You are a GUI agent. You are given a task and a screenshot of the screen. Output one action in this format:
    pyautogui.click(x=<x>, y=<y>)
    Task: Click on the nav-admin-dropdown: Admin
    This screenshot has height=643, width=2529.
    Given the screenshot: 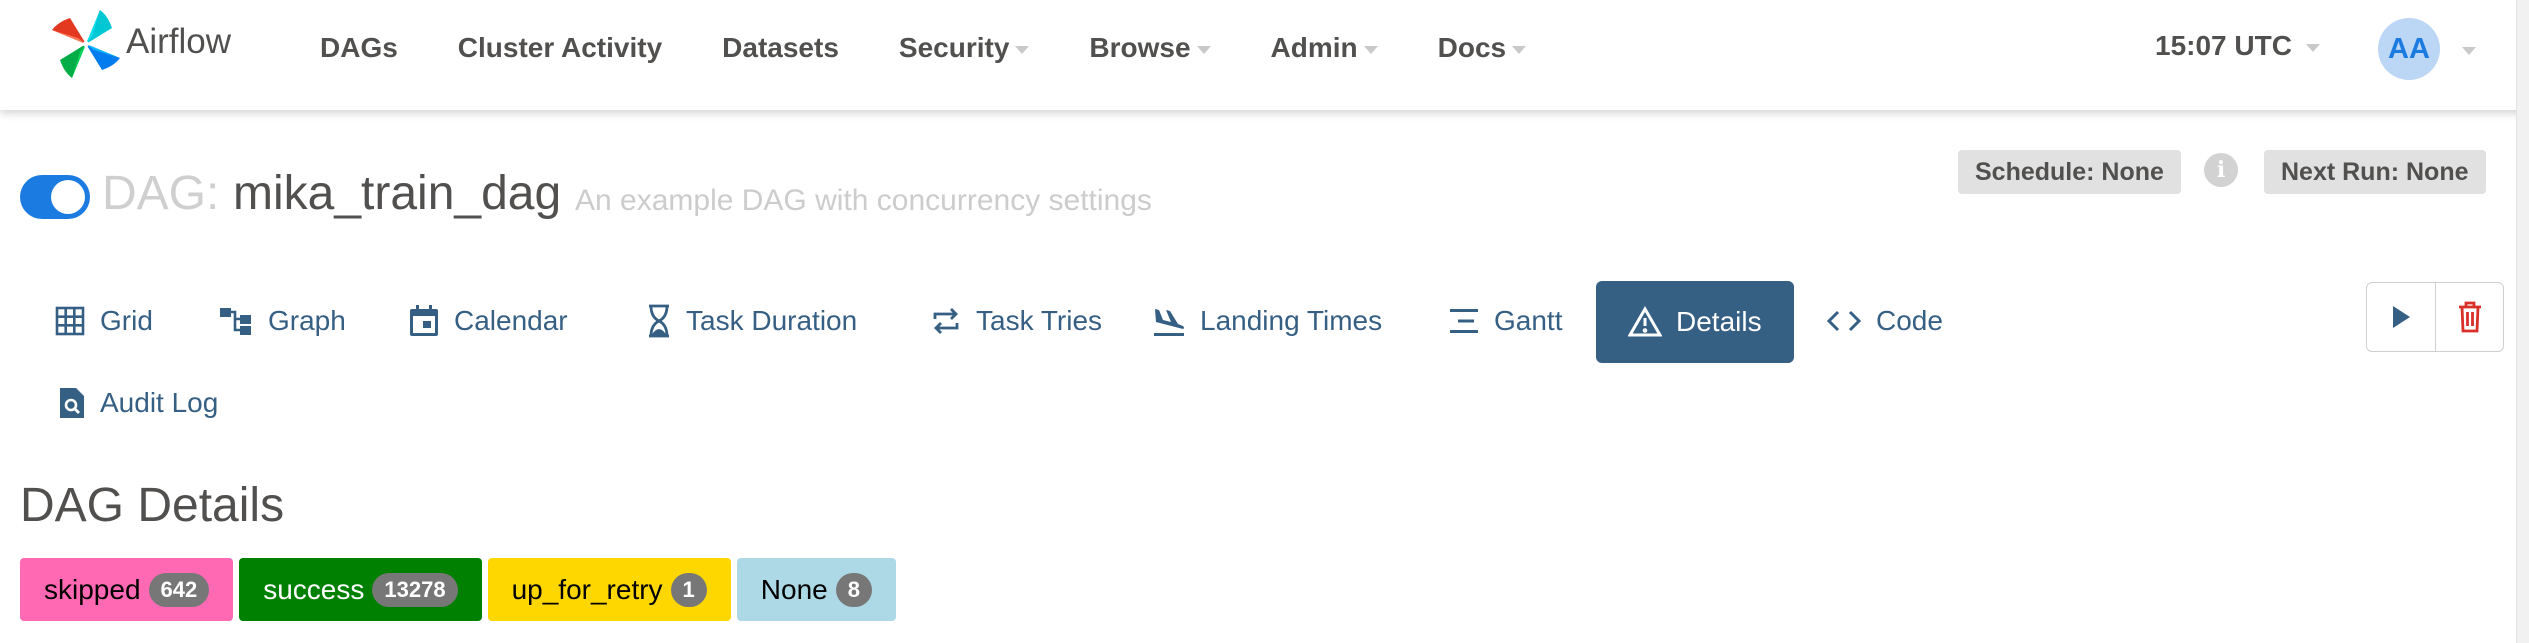 What is the action you would take?
    pyautogui.click(x=1324, y=48)
    